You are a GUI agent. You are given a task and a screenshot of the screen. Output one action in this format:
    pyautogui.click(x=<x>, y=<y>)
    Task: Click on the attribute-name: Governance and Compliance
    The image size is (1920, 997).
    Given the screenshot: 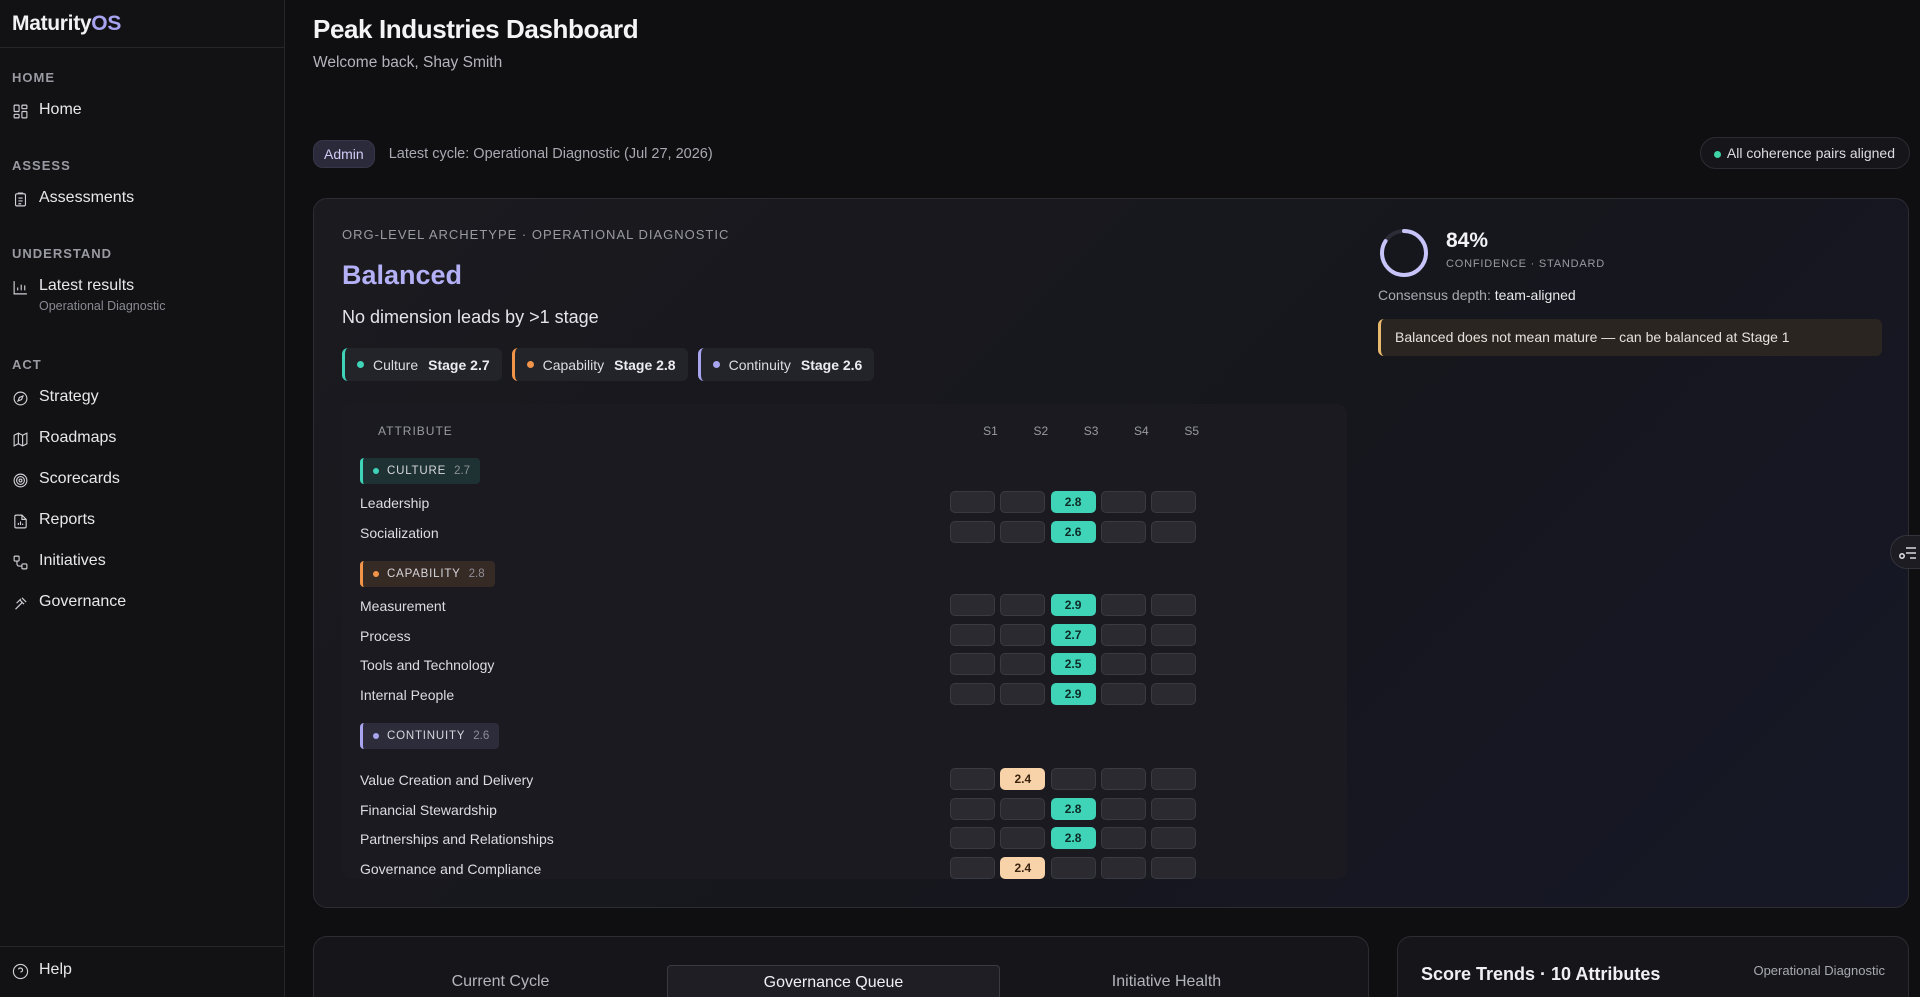 What is the action you would take?
    pyautogui.click(x=451, y=868)
    